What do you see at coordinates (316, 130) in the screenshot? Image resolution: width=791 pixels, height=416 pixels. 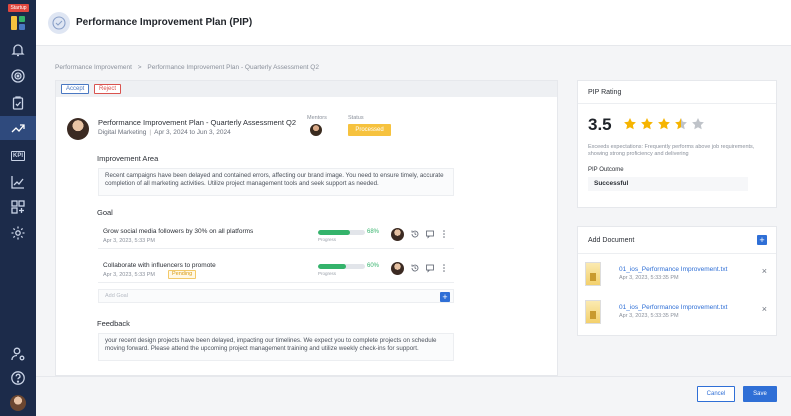 I see `mentor-avatar` at bounding box center [316, 130].